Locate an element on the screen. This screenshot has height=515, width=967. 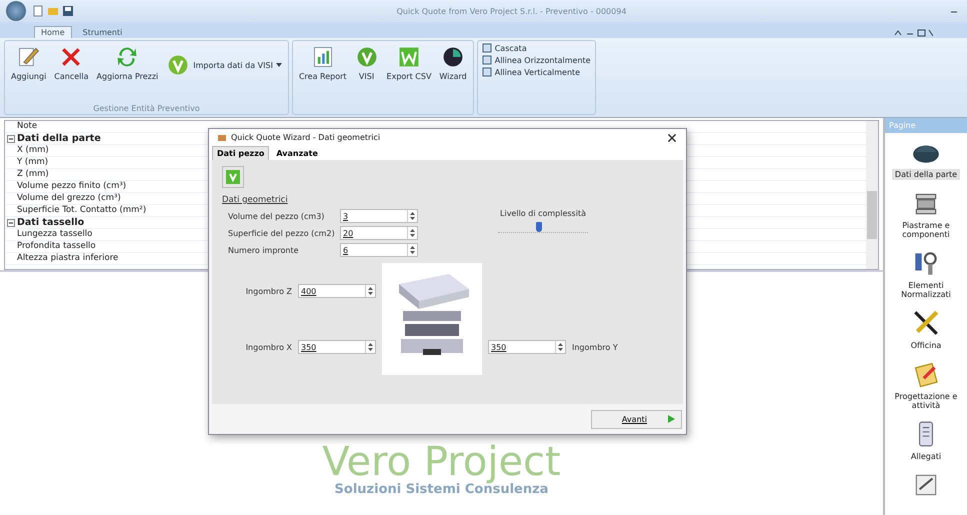
dialog-tab: Avanzate is located at coordinates (297, 153).